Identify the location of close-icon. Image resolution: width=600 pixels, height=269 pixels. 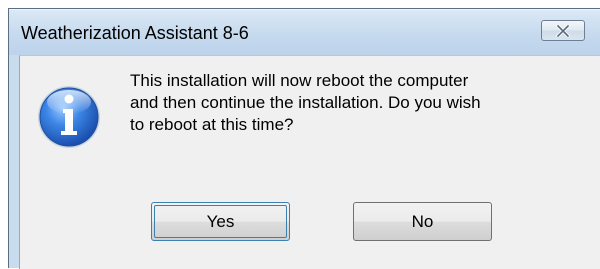
(563, 30).